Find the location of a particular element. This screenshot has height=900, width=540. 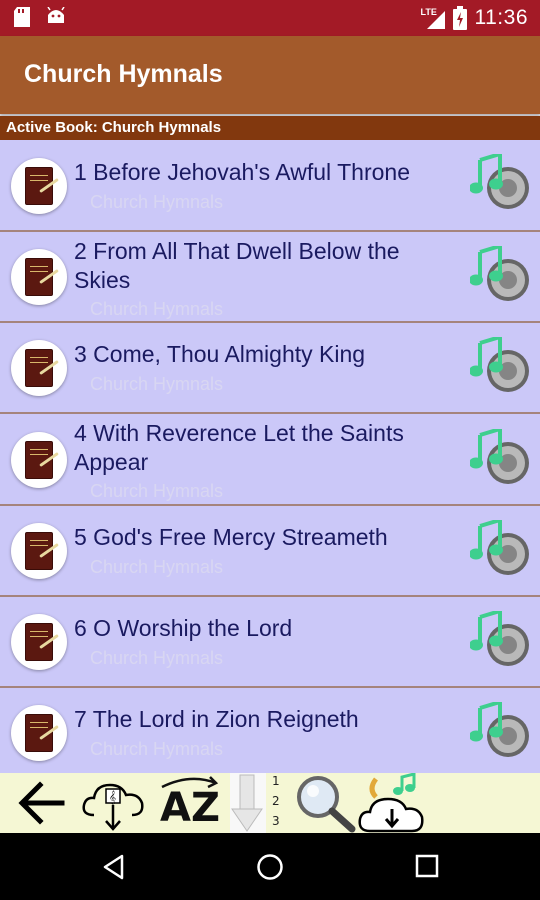

number-sort-icon: 1 2 3 is located at coordinates (258, 803).